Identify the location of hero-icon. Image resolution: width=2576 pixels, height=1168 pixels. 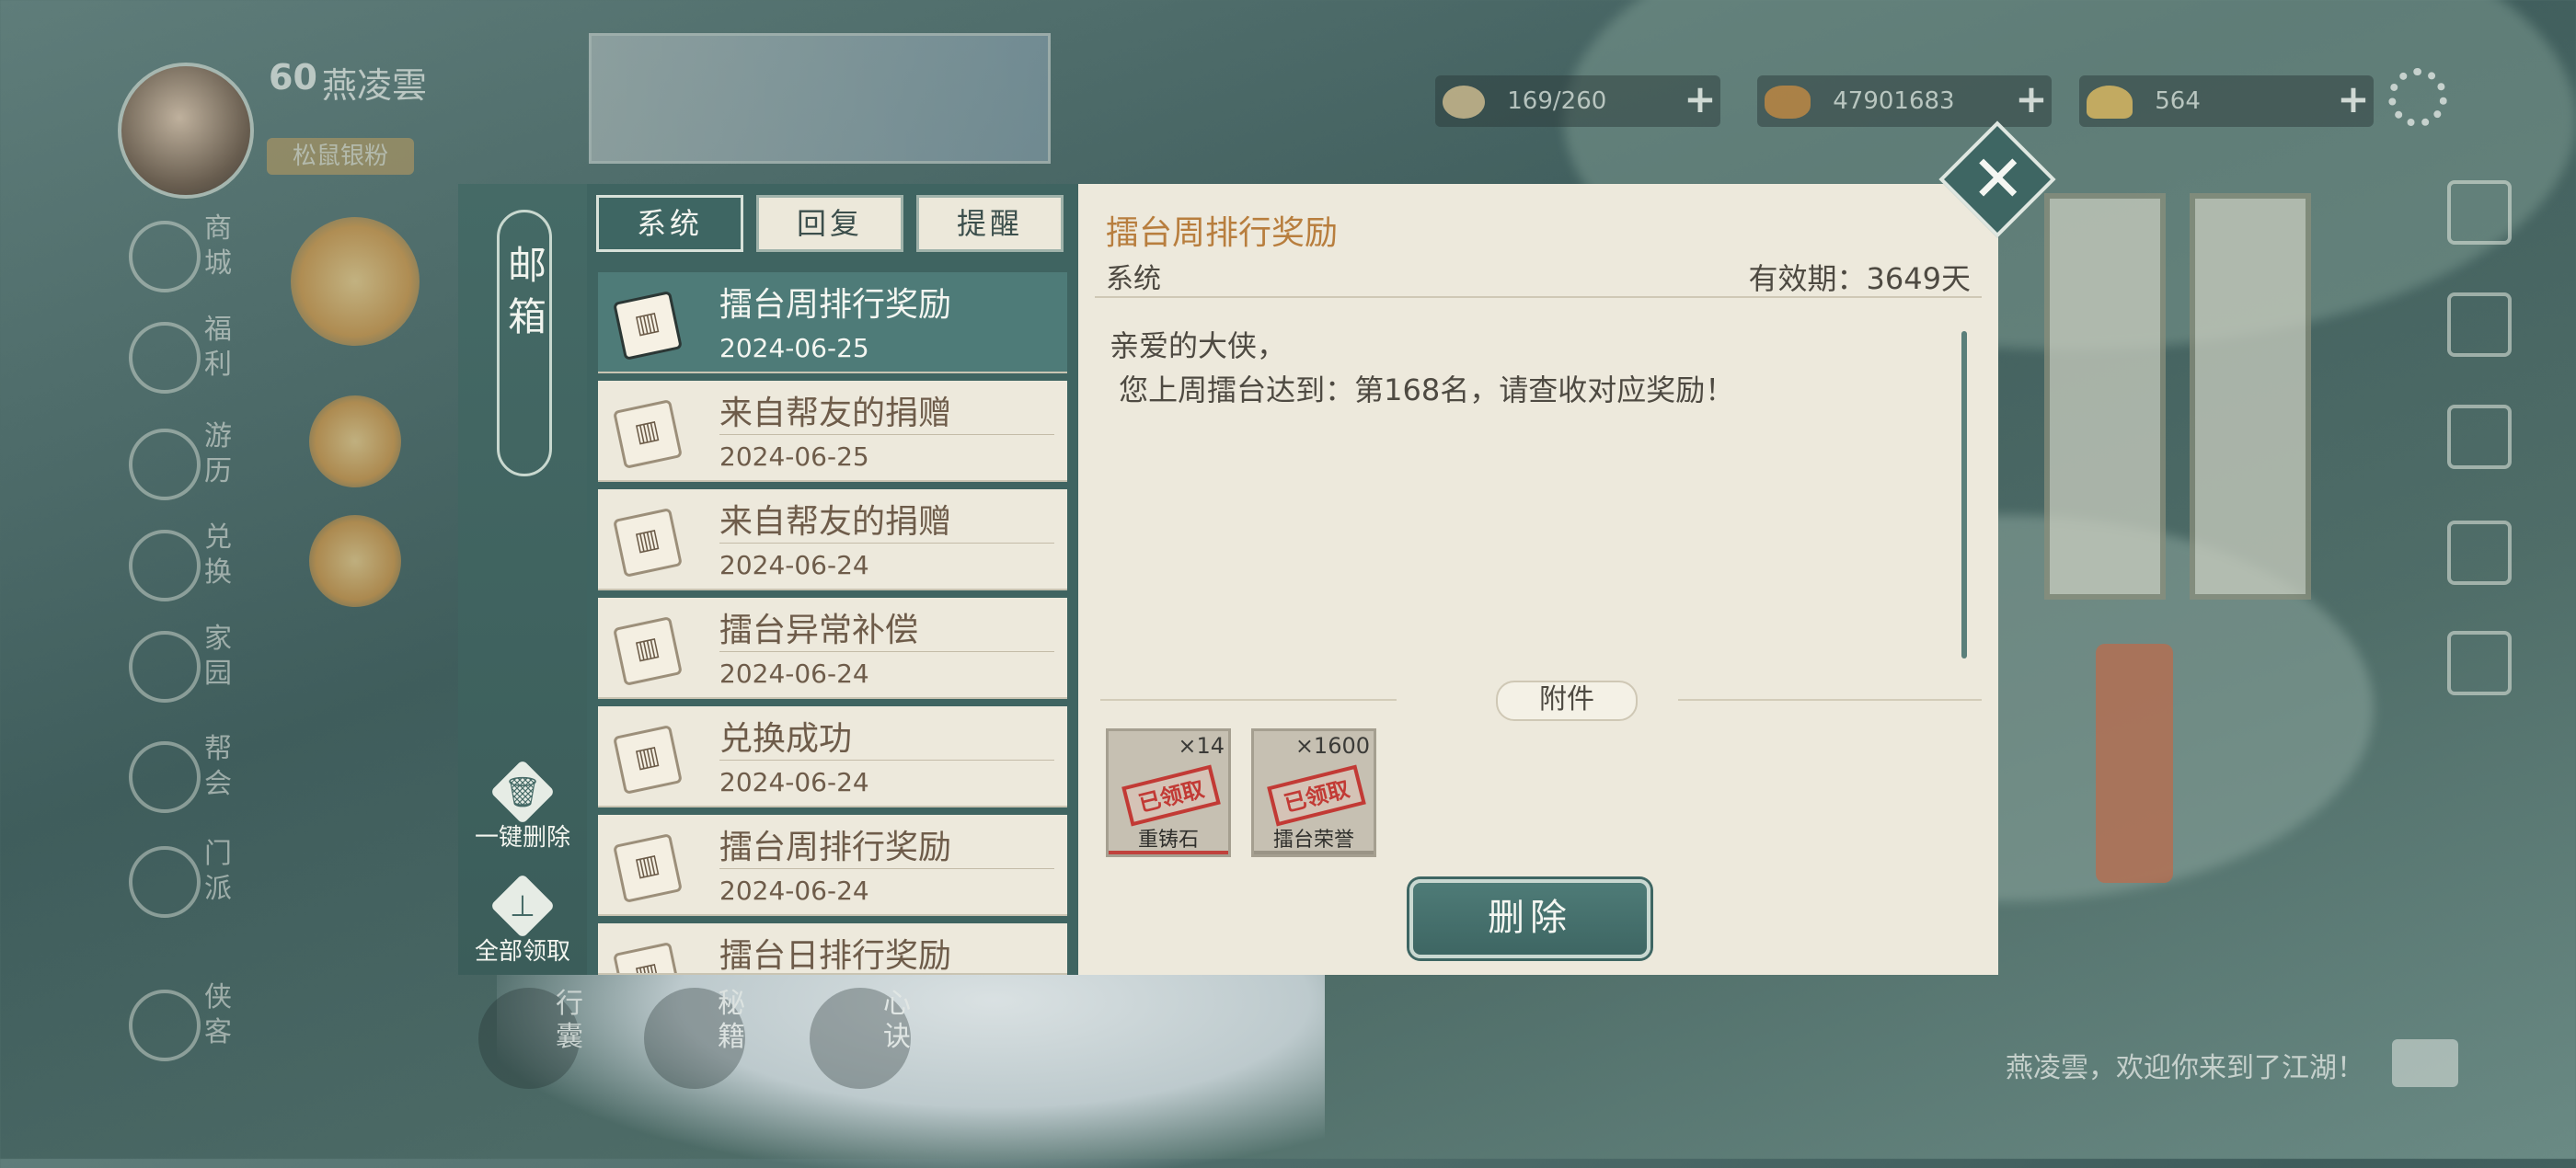
(165, 1025).